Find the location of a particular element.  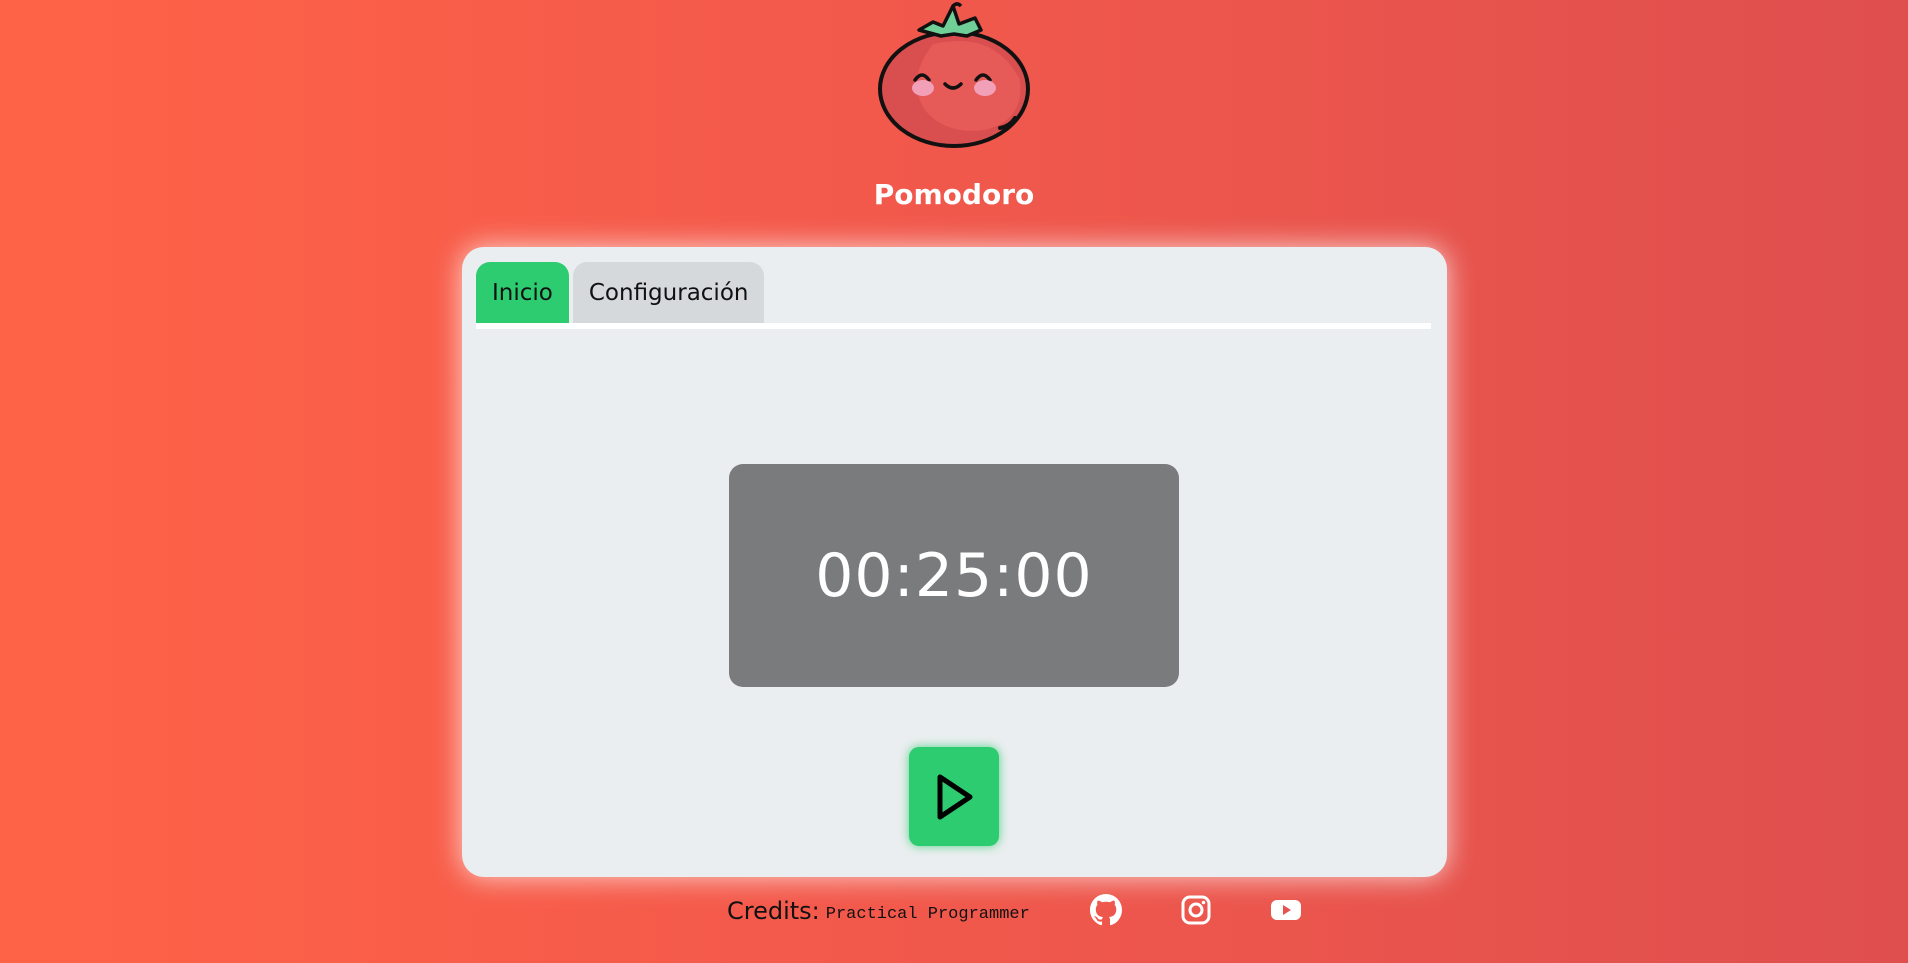

youtube-icon is located at coordinates (1286, 910).